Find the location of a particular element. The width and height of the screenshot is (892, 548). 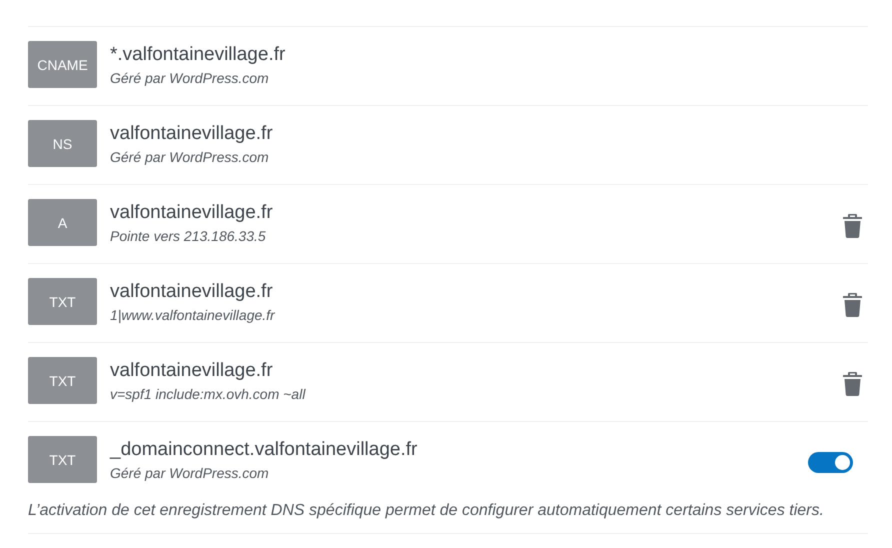

record-detail: 1|www.valfontainevillage.fr is located at coordinates (193, 315).